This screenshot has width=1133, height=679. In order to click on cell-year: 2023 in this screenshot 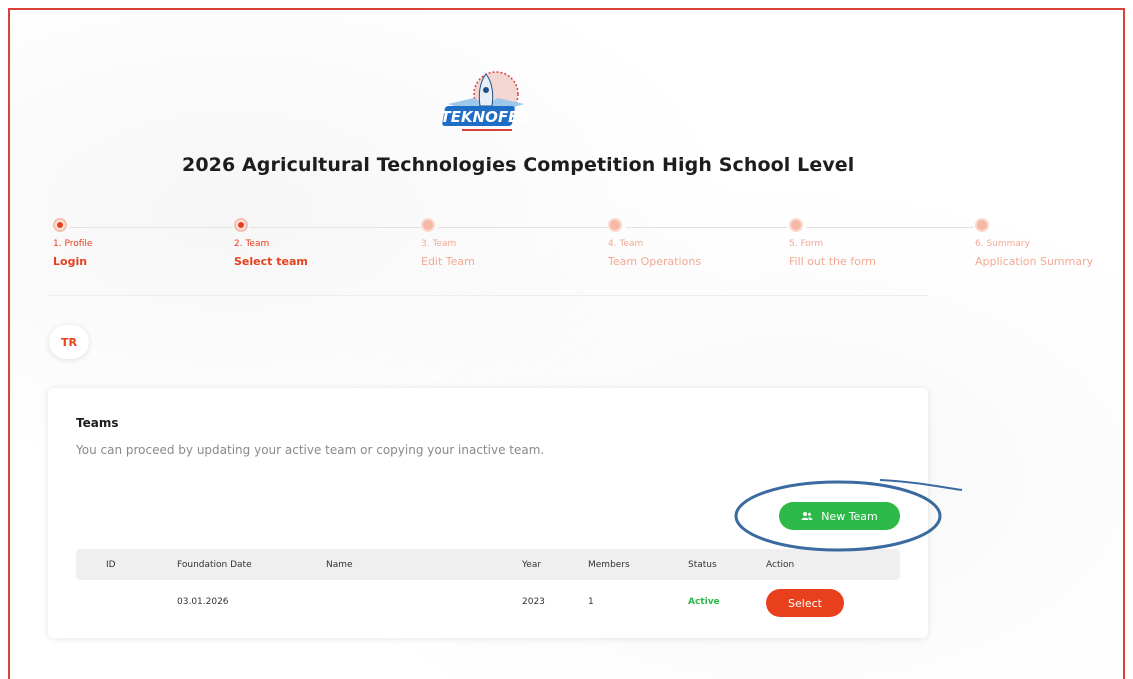, I will do `click(533, 602)`.